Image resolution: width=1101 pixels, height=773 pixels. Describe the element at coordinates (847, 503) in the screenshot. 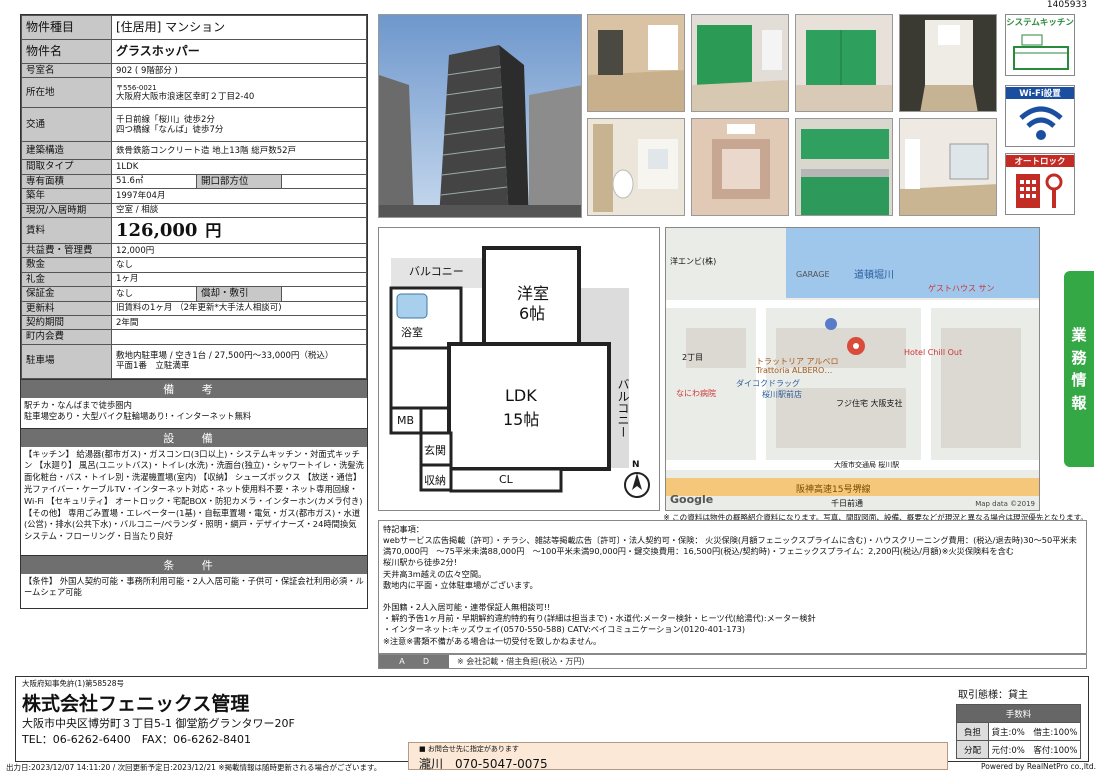

I see `map-label-15: 千日前通` at that location.